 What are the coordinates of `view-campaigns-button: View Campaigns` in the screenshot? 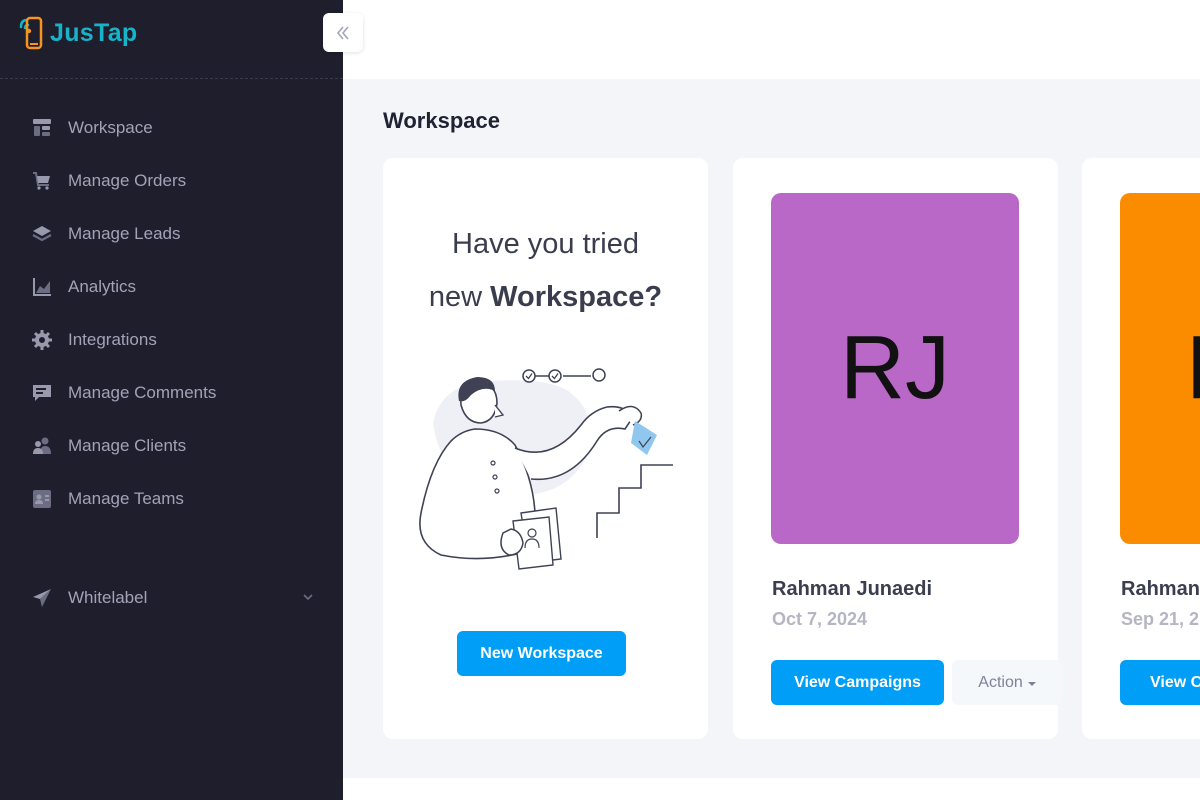 It's located at (857, 682).